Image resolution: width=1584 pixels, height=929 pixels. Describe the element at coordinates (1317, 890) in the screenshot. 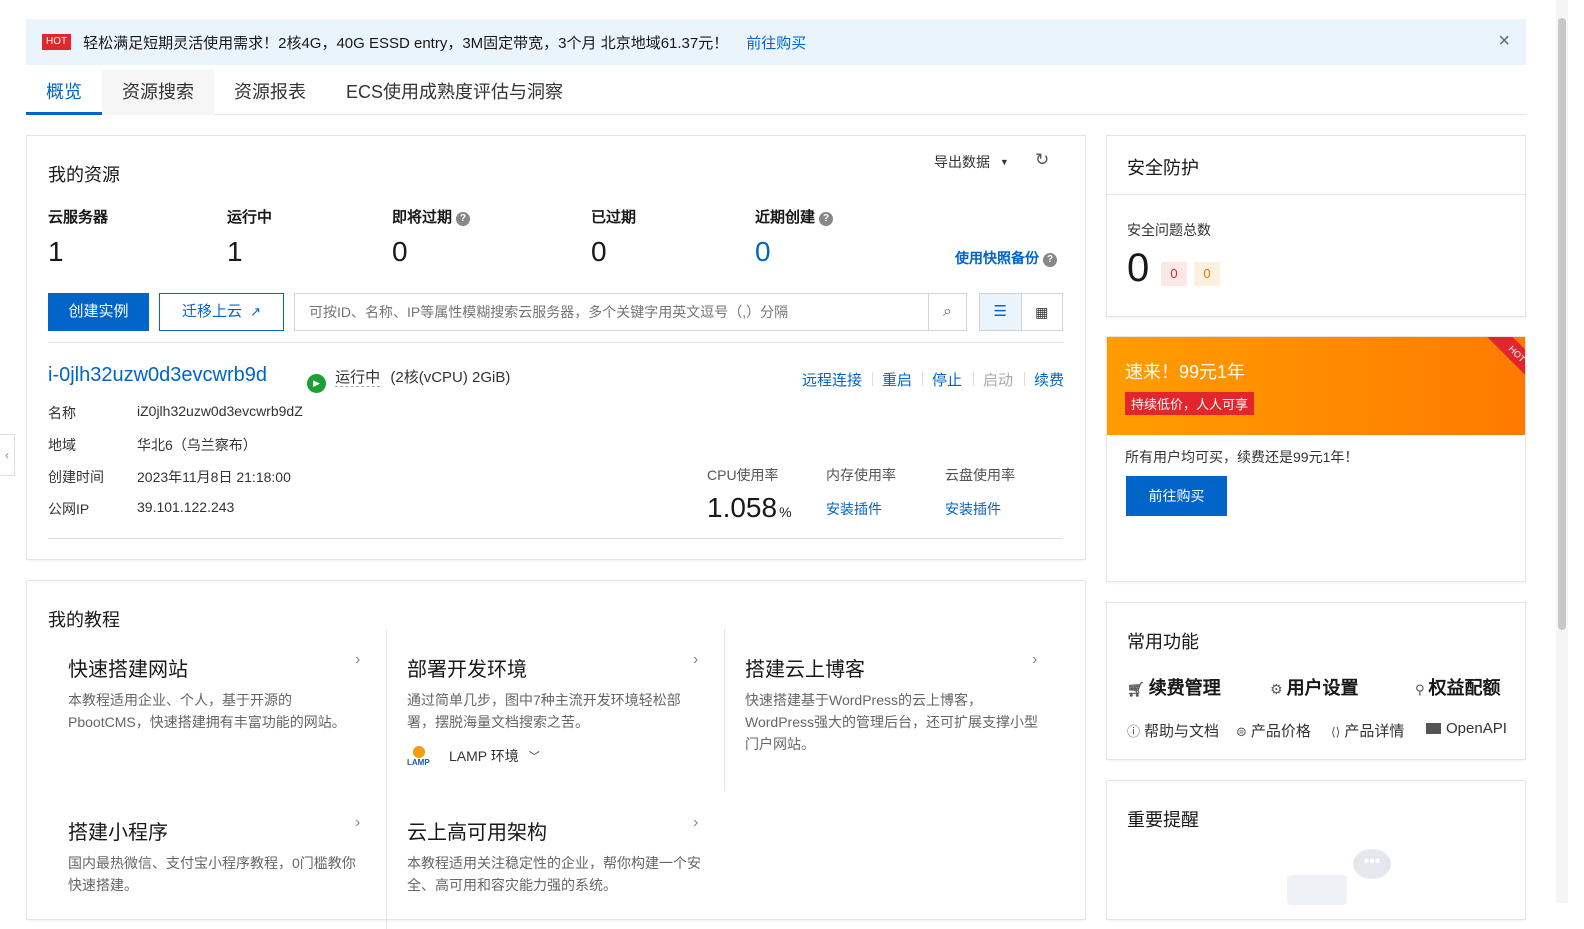

I see `empty-state-illustration` at that location.